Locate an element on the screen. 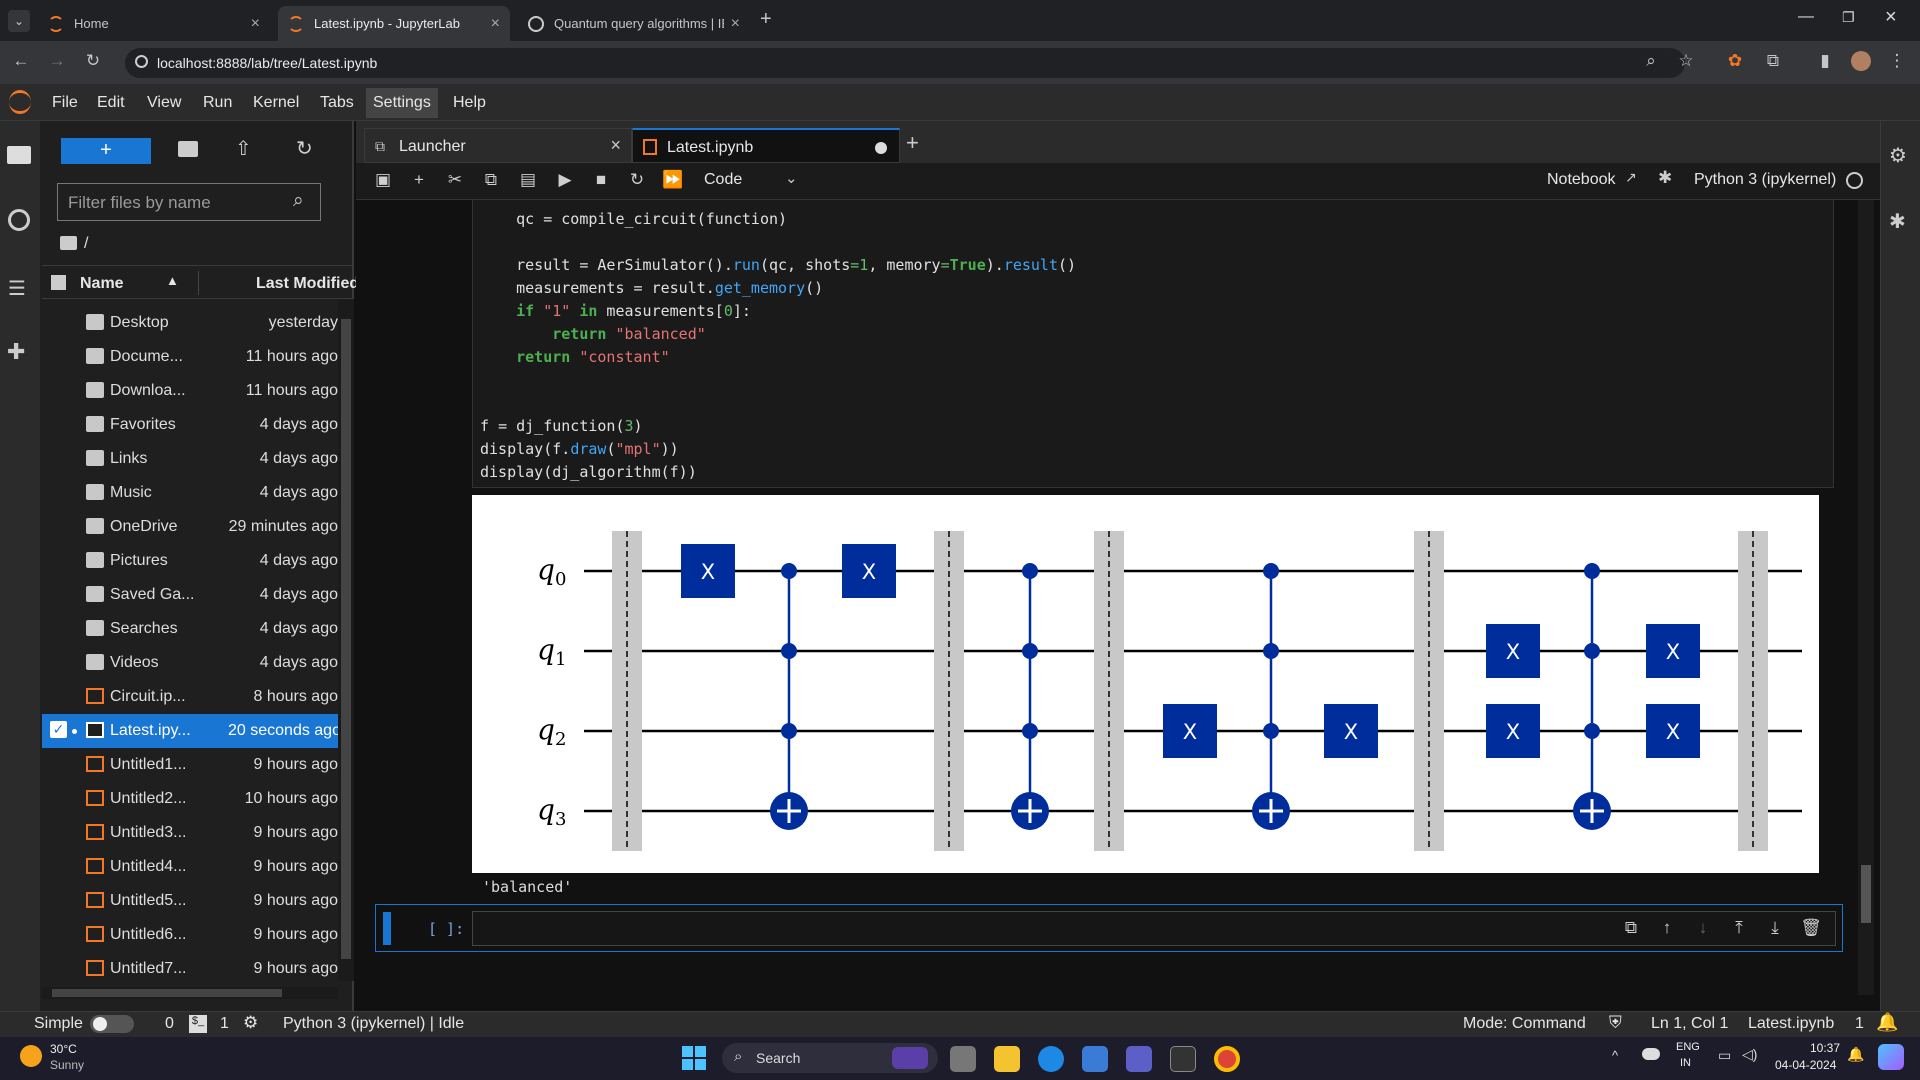 This screenshot has height=1080, width=1920. forward-icon: → is located at coordinates (57, 61).